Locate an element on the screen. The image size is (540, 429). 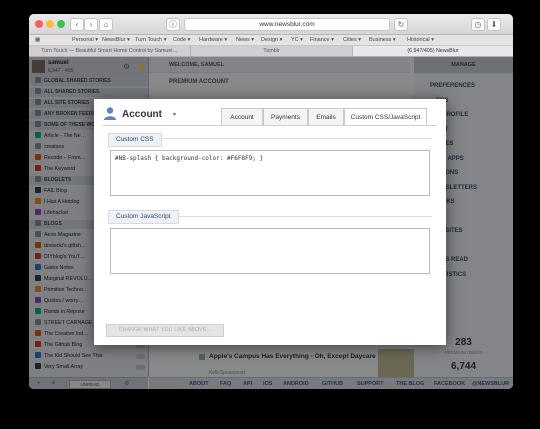
user-icon is located at coordinates (110, 113).